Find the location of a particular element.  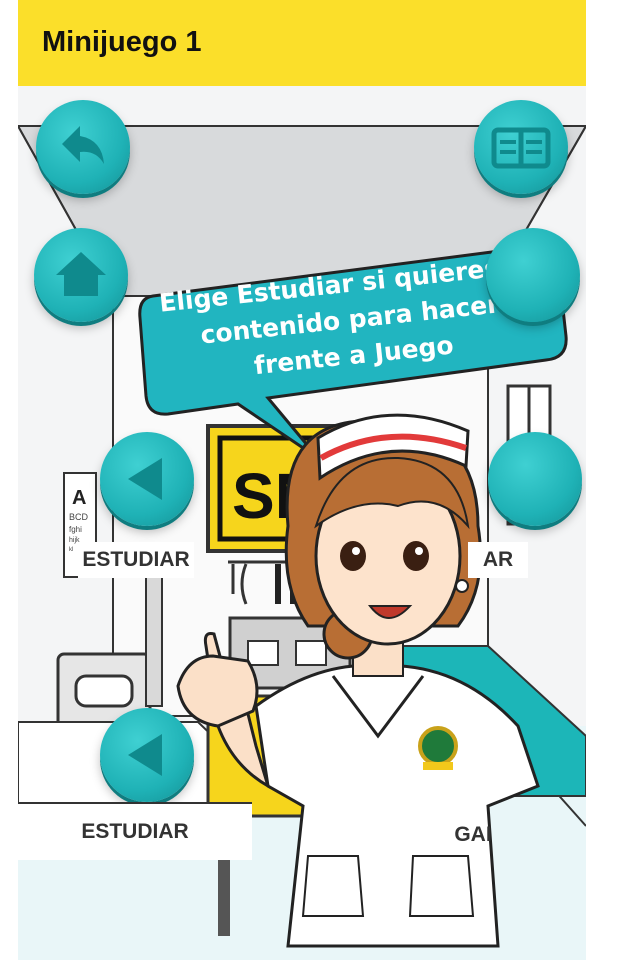

undo-arrow-icon is located at coordinates (83, 145).